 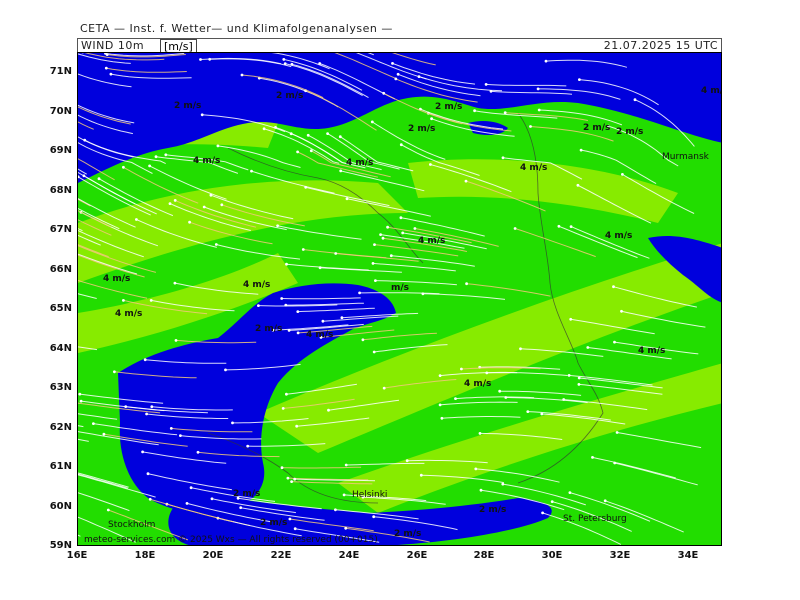 I want to click on valid-time: 21.07.2025 15 UTC, so click(x=660, y=45).